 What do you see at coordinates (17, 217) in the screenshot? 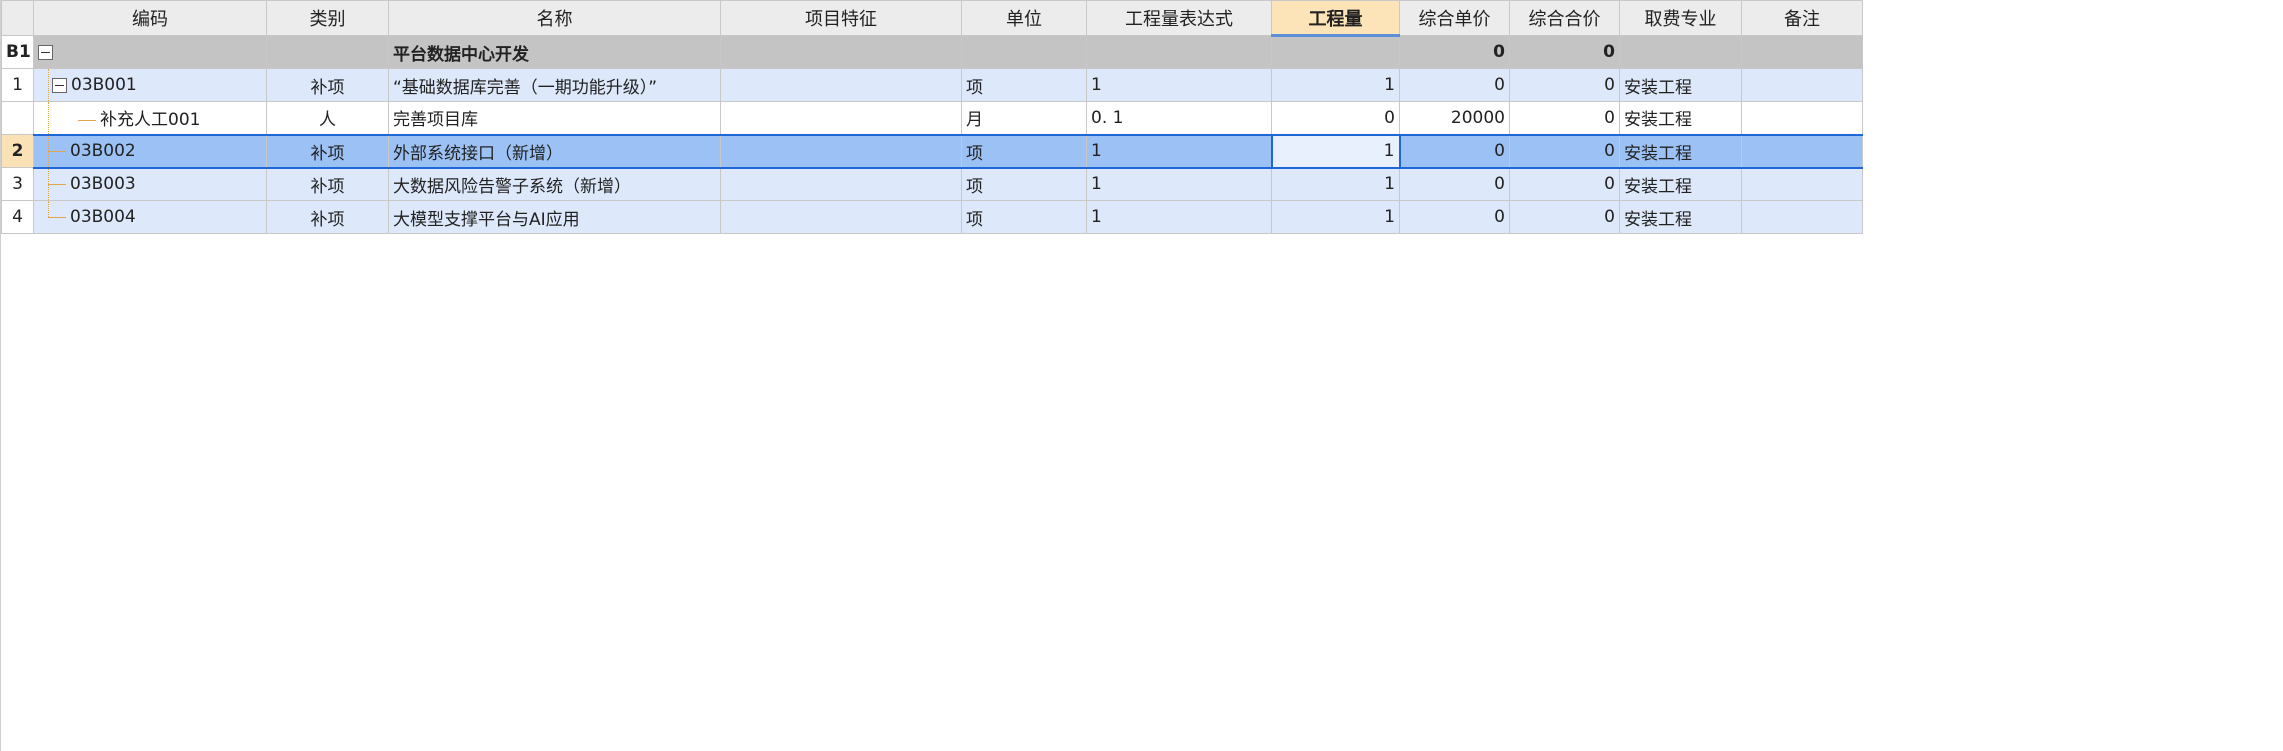
I see `row-number: 4` at bounding box center [17, 217].